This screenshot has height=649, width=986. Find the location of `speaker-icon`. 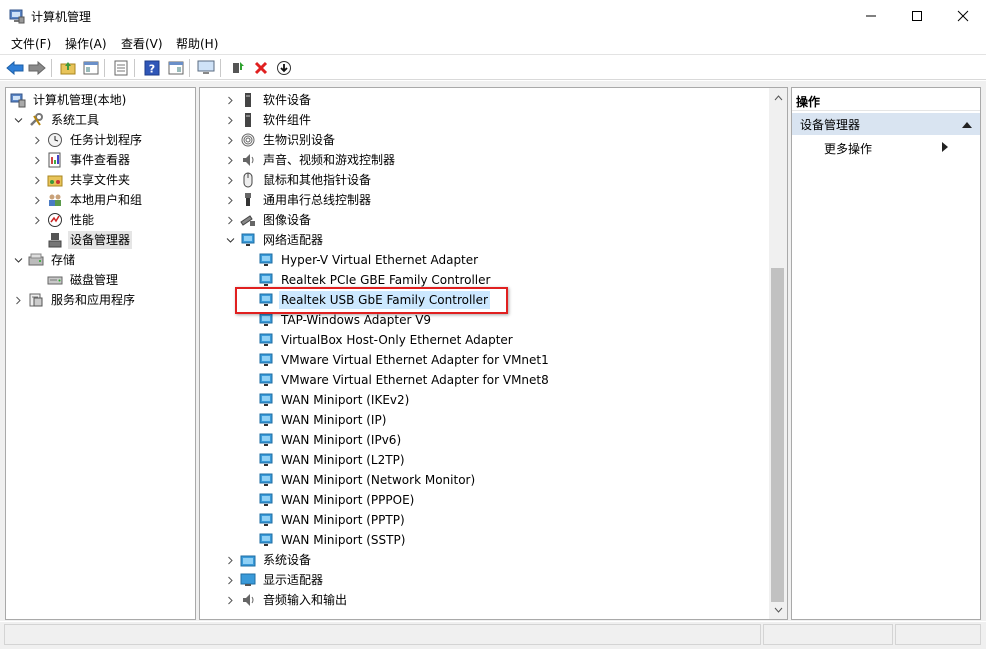

speaker-icon is located at coordinates (248, 160).